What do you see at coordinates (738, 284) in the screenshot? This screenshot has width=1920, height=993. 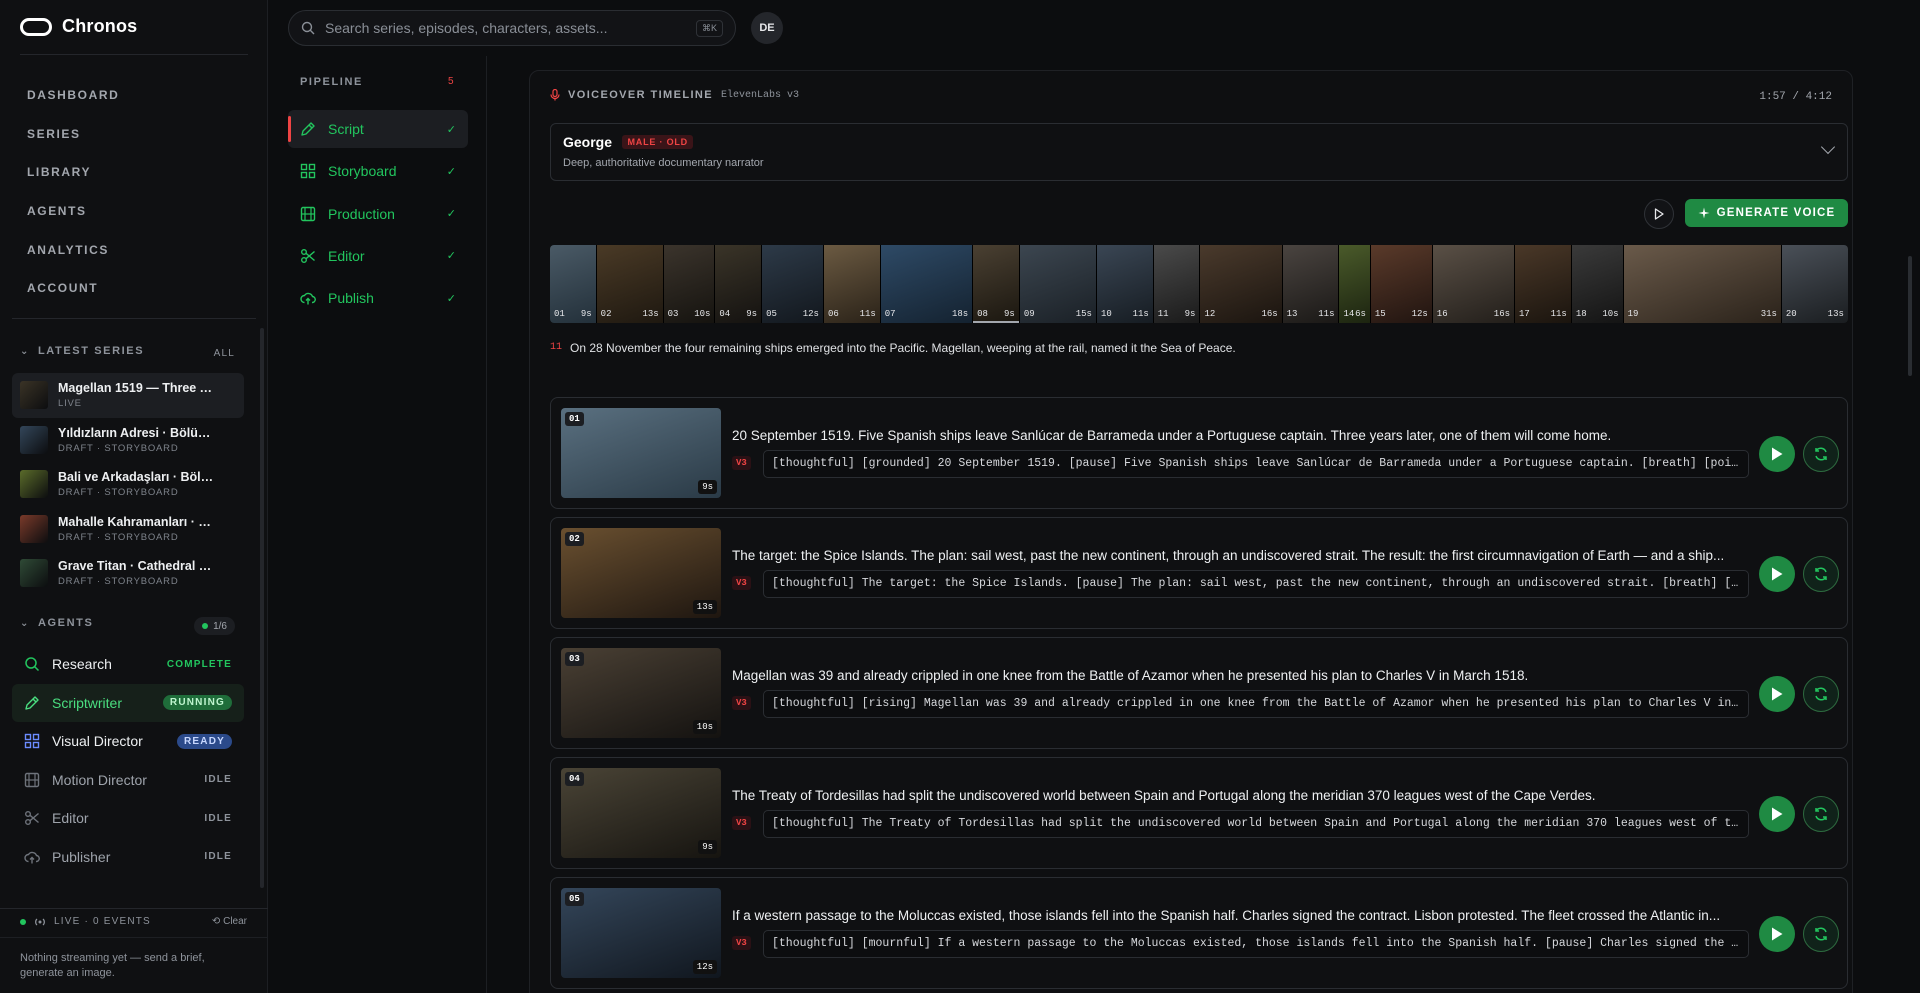 I see `timeline-segment: 04 9s` at bounding box center [738, 284].